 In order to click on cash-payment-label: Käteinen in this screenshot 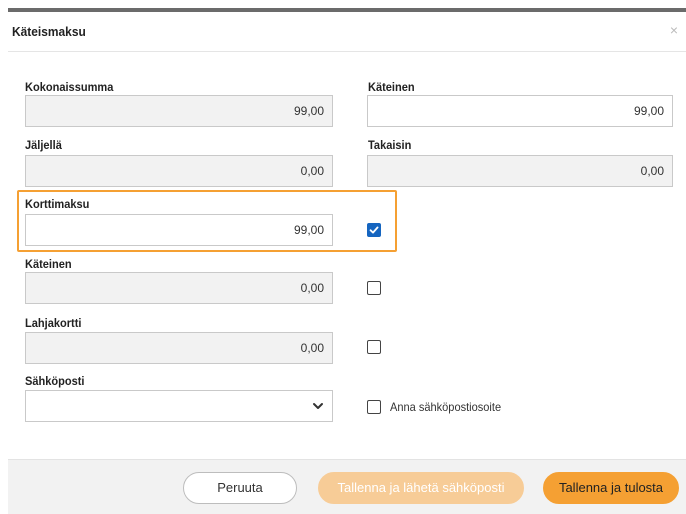, I will do `click(48, 264)`.